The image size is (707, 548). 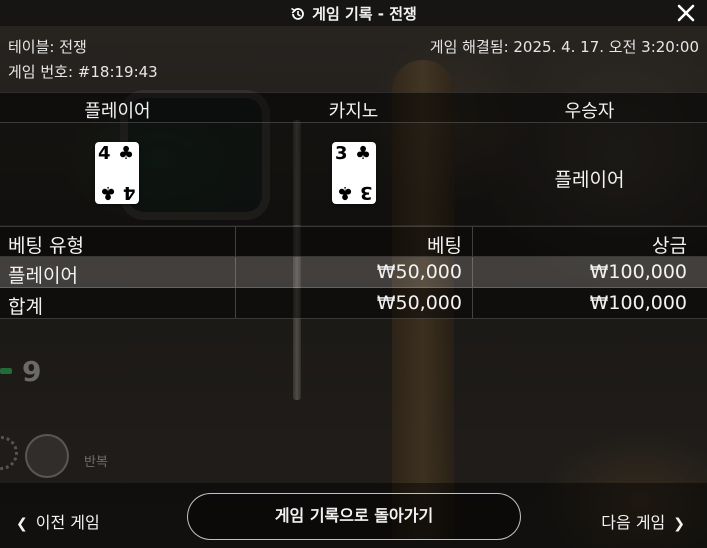 I want to click on bet-type-header: 베팅 유형, so click(x=46, y=246).